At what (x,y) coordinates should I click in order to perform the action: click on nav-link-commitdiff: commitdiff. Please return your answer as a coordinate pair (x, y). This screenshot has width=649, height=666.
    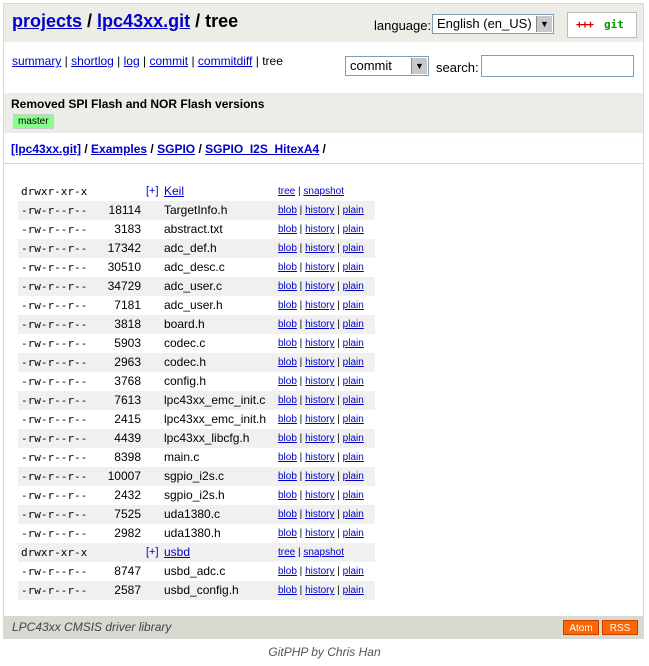
    Looking at the image, I should click on (225, 61).